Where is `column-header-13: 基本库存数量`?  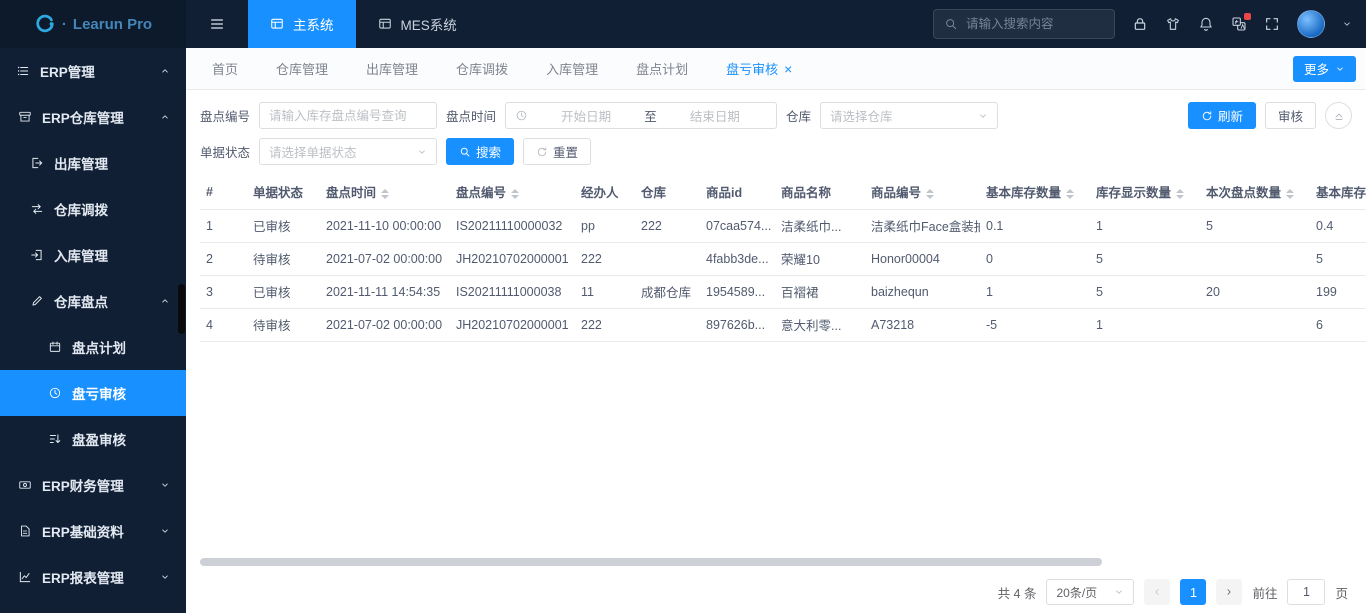
column-header-13: 基本库存数量 is located at coordinates (1338, 192).